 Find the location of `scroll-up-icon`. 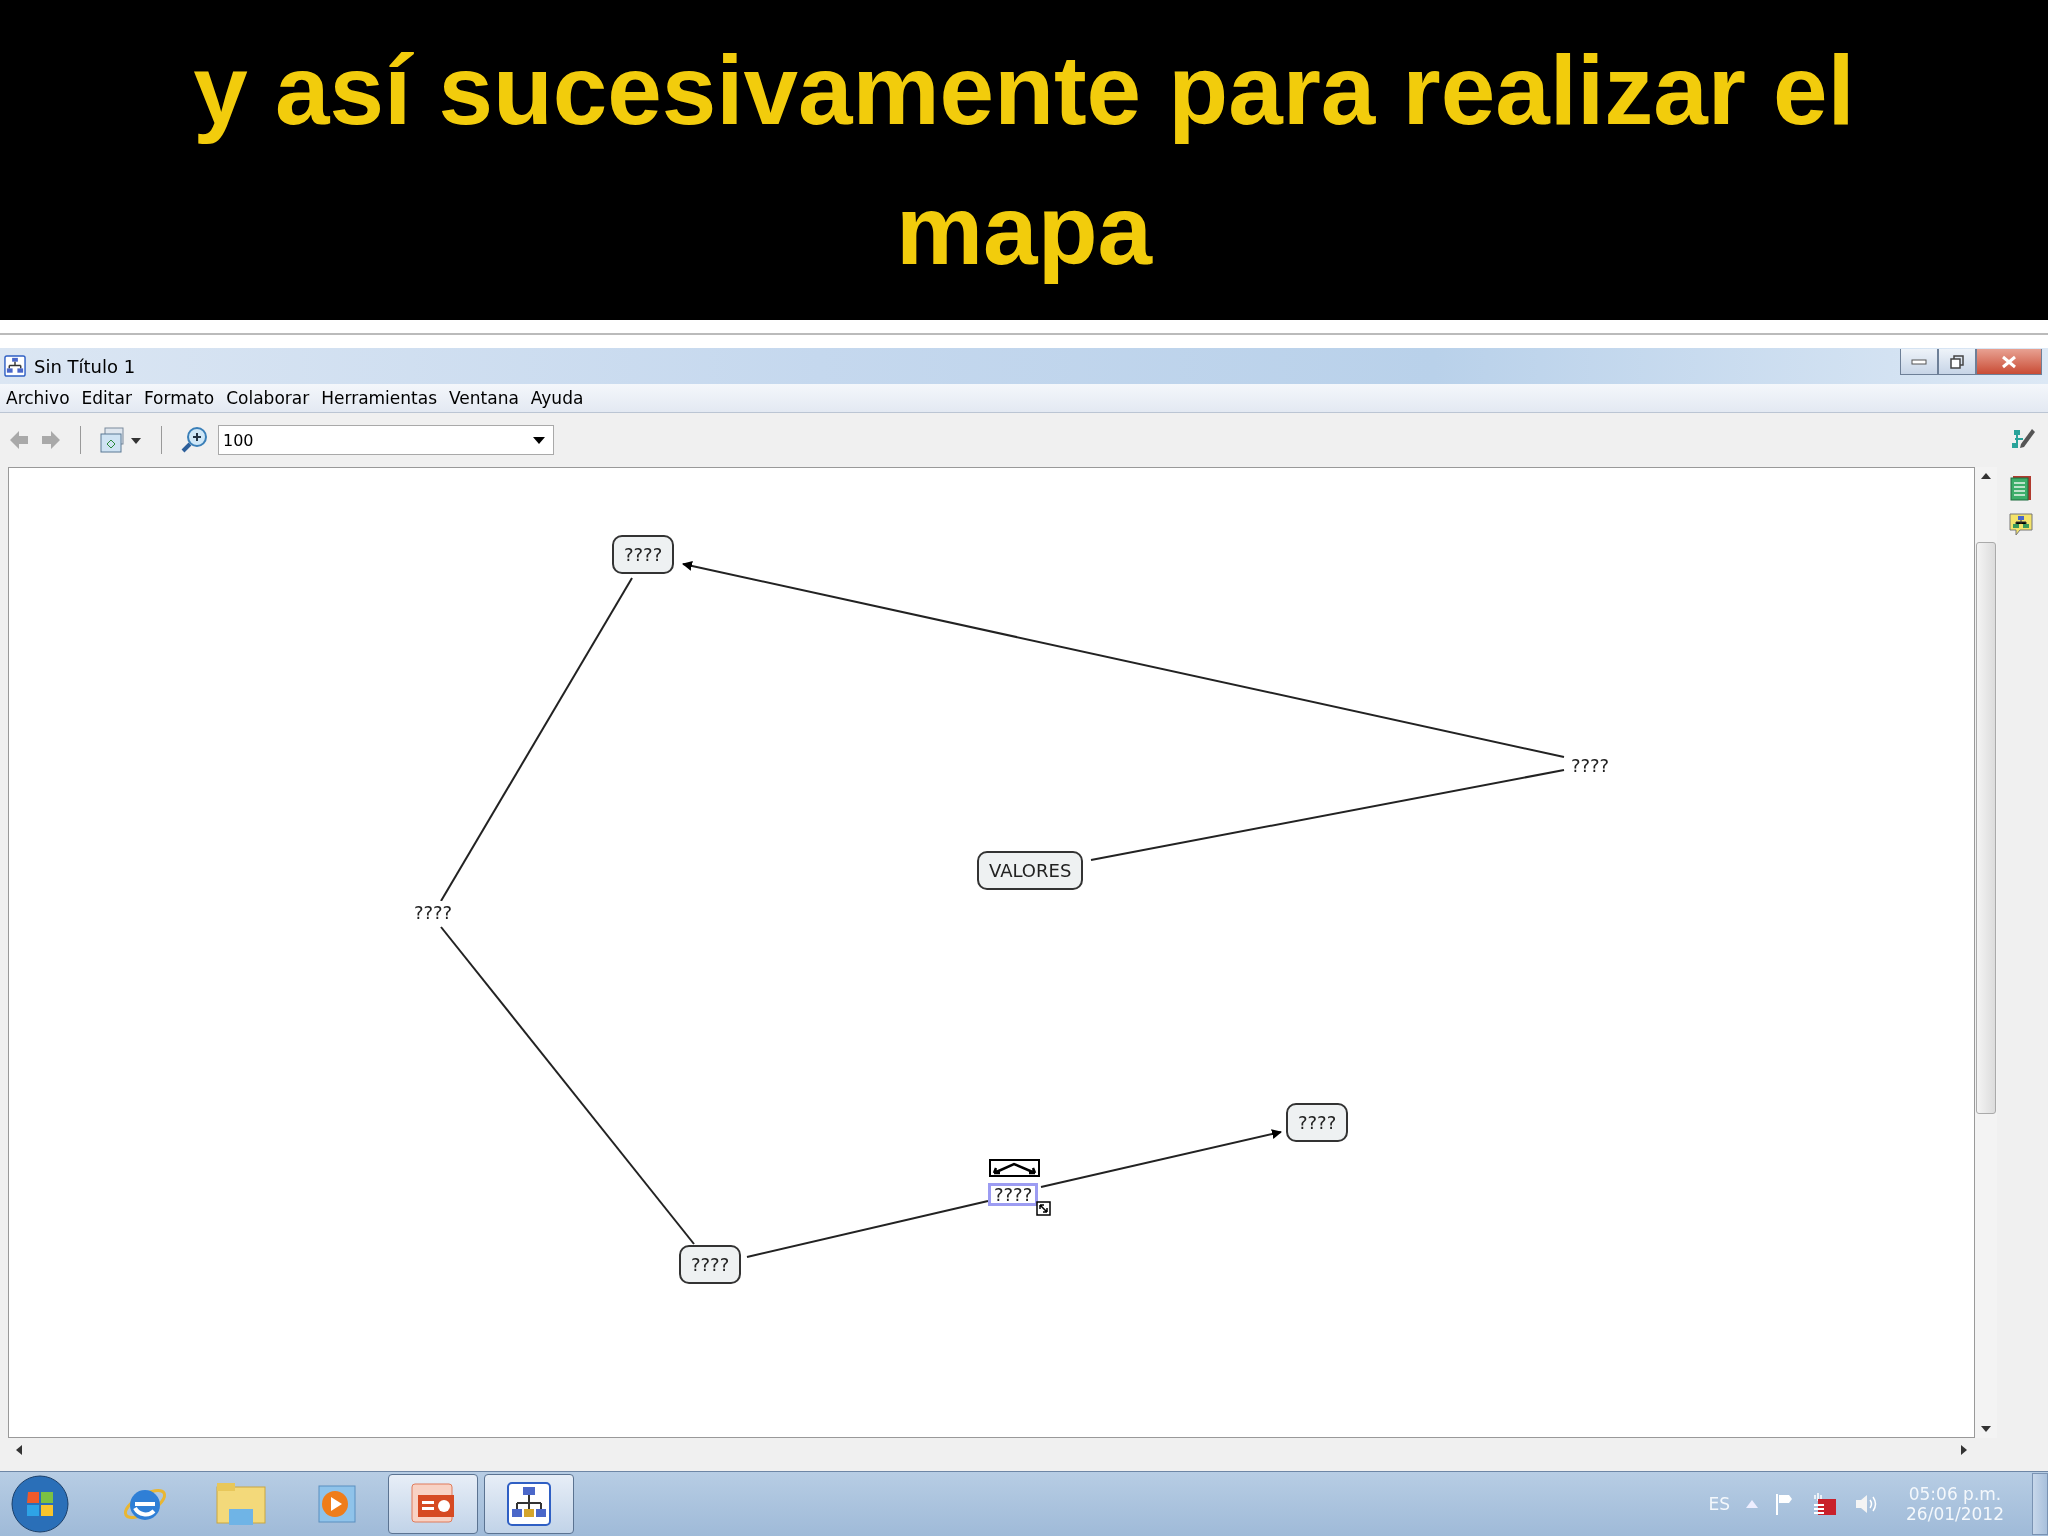

scroll-up-icon is located at coordinates (1986, 476).